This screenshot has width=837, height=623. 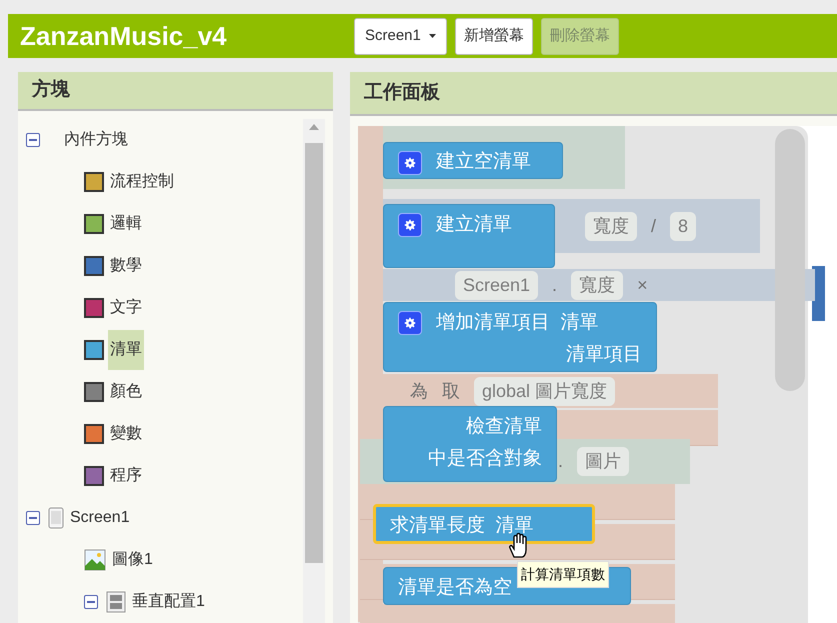 What do you see at coordinates (126, 476) in the screenshot?
I see `tree-item: 程序` at bounding box center [126, 476].